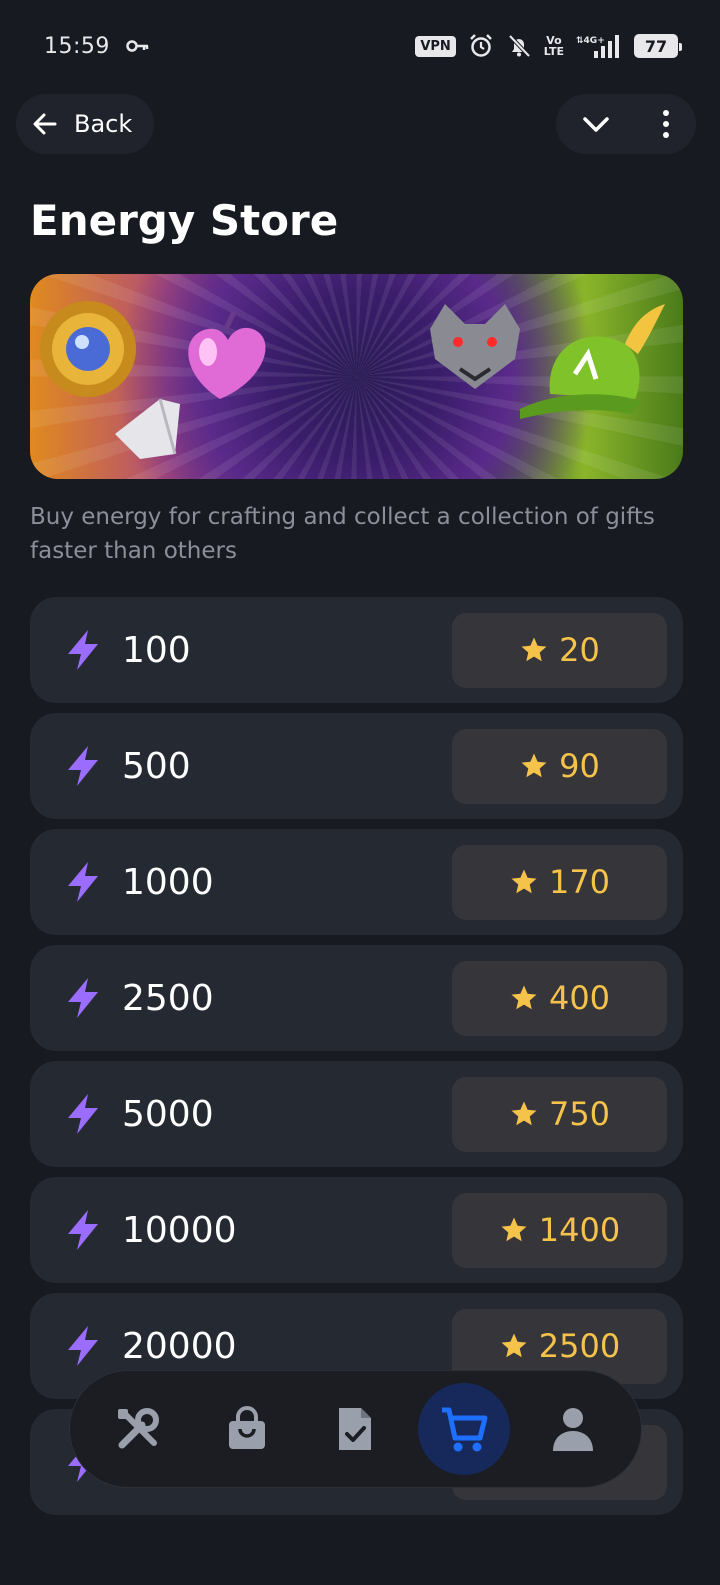 The image size is (720, 1585). What do you see at coordinates (147, 428) in the screenshot?
I see `napkin-icon` at bounding box center [147, 428].